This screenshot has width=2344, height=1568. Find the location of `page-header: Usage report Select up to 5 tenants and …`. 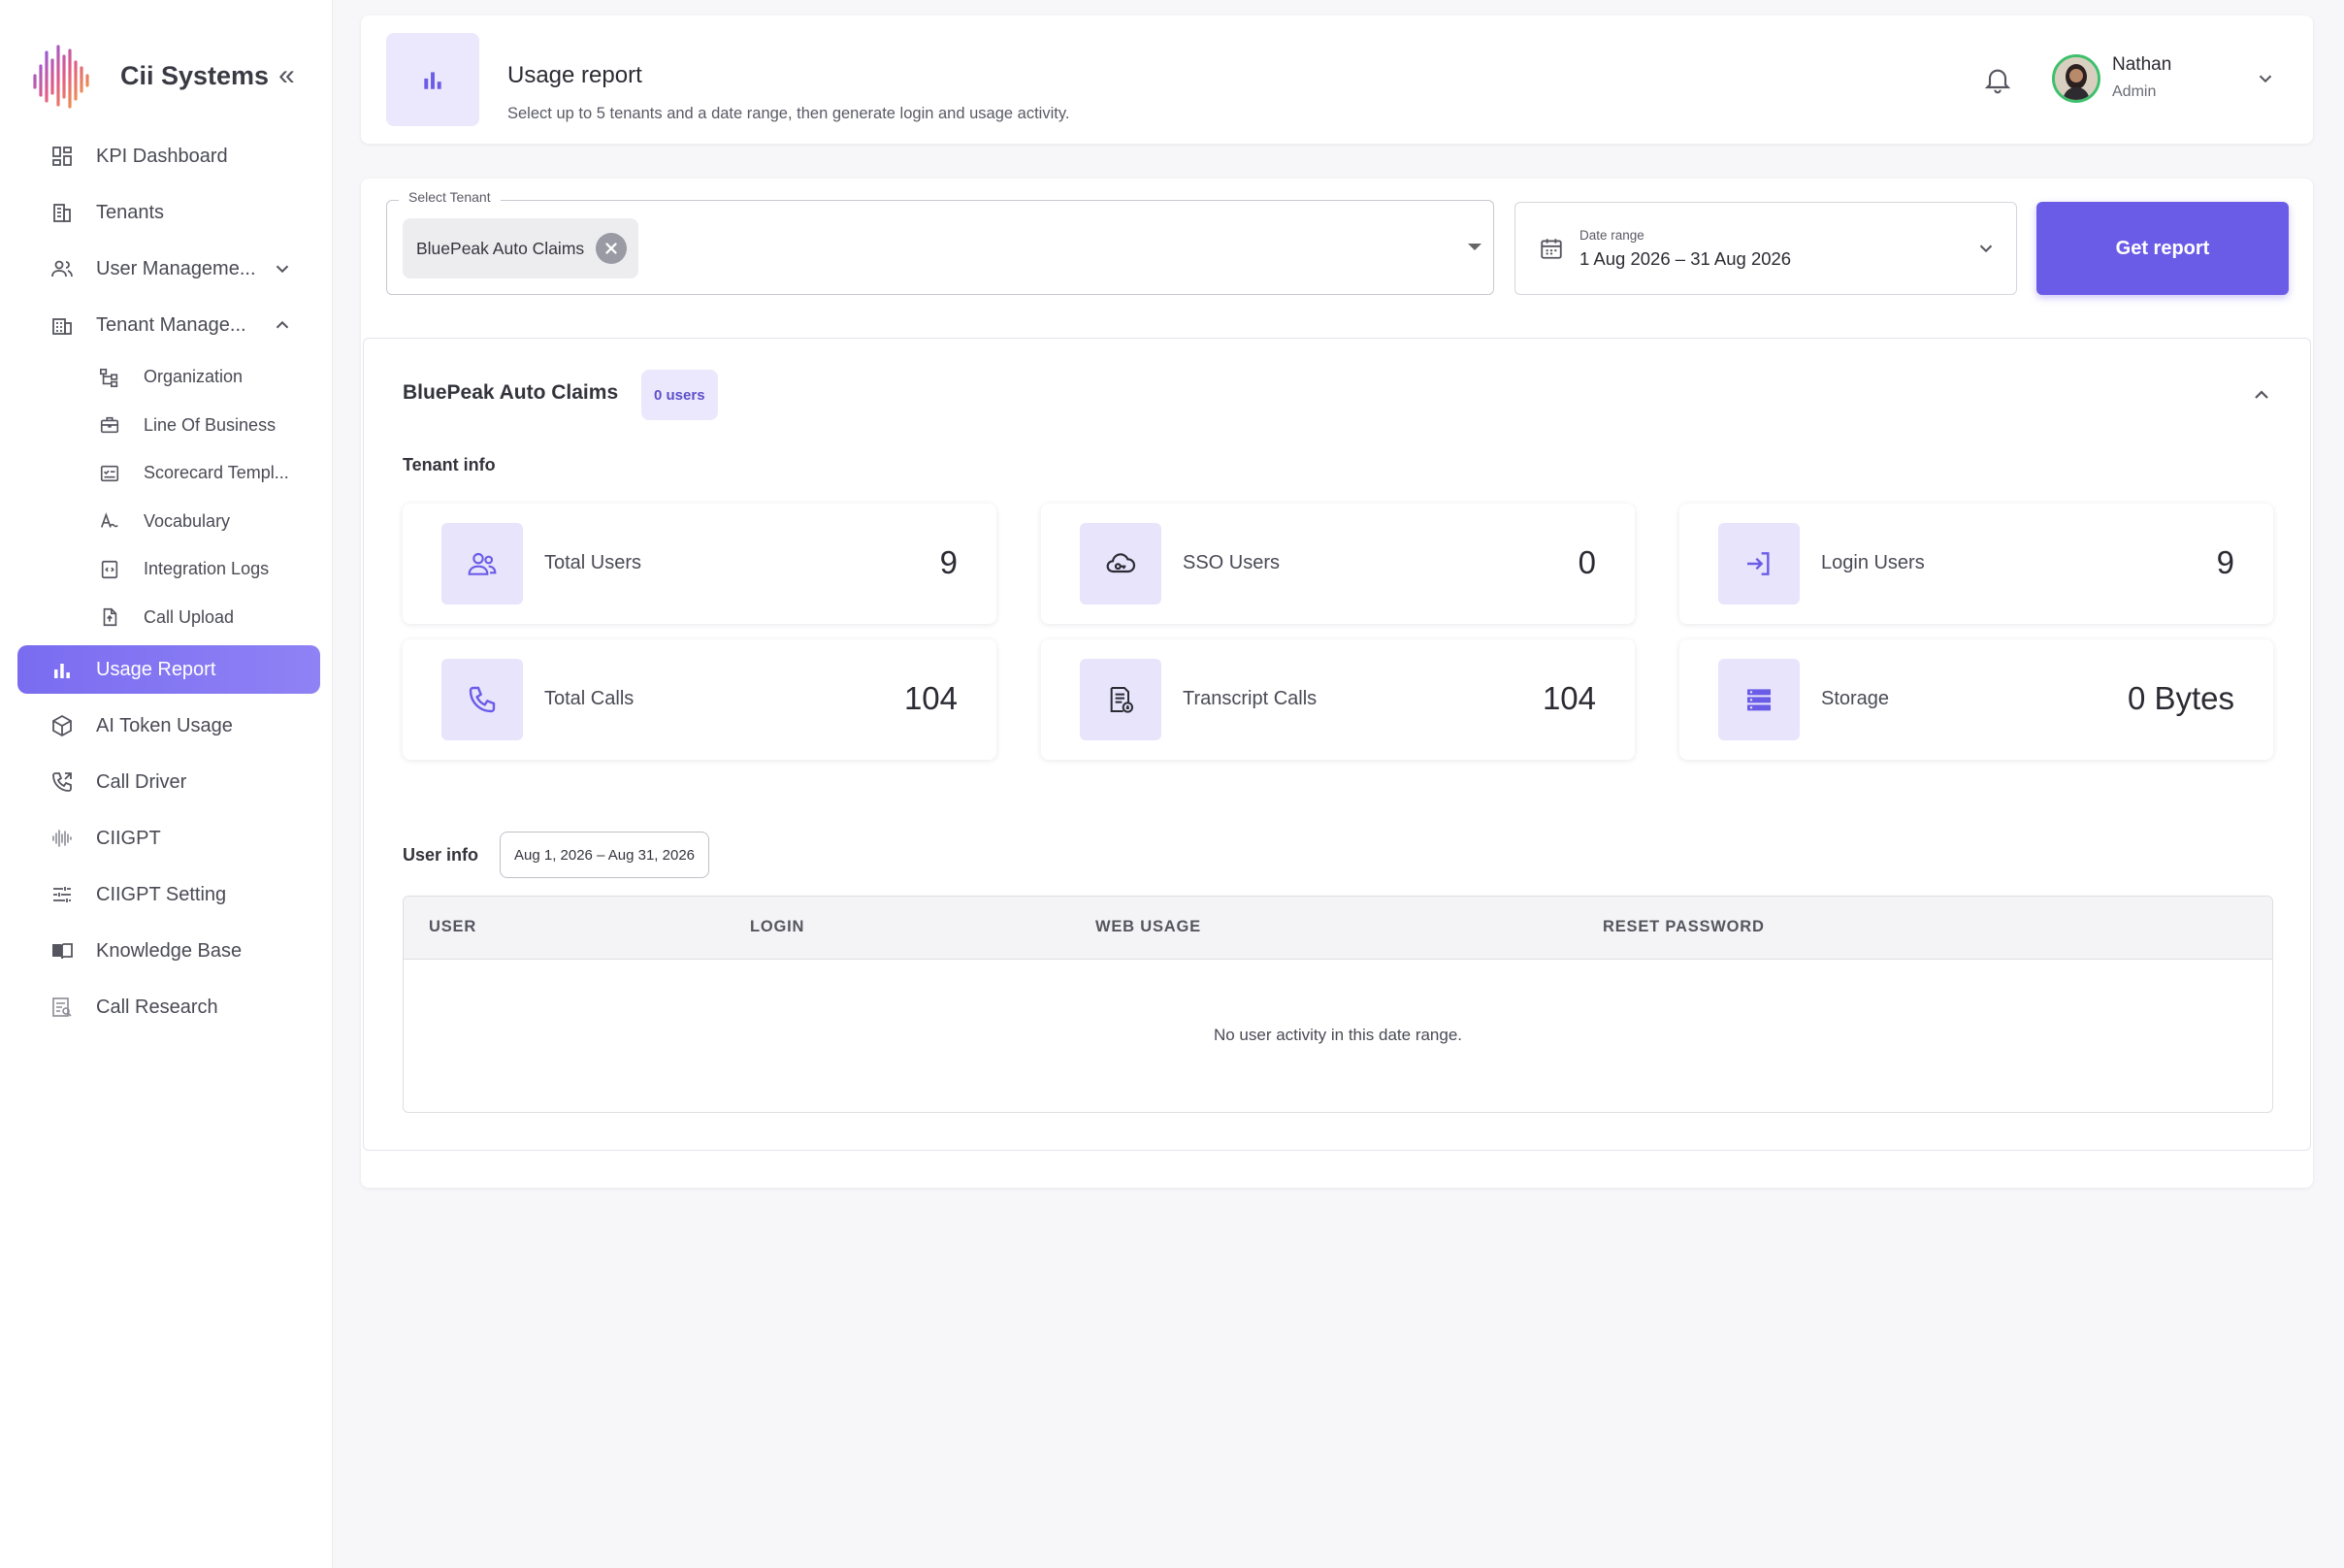

page-header: Usage report Select up to 5 tenants and … is located at coordinates (1337, 80).